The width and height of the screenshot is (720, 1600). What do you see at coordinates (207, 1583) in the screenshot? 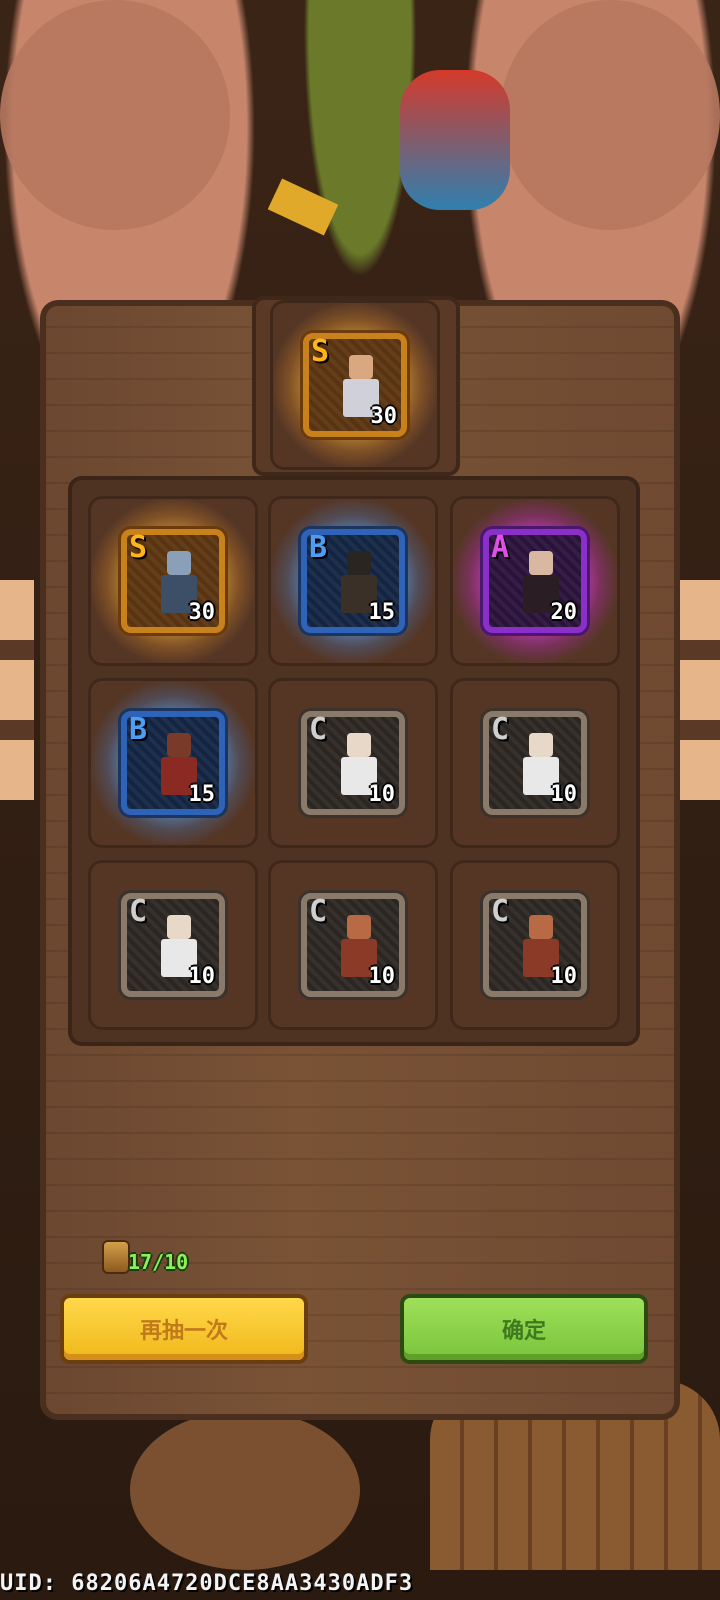
I see `user-id-label: UID: 68206A4720DCE8AA3430ADF3` at bounding box center [207, 1583].